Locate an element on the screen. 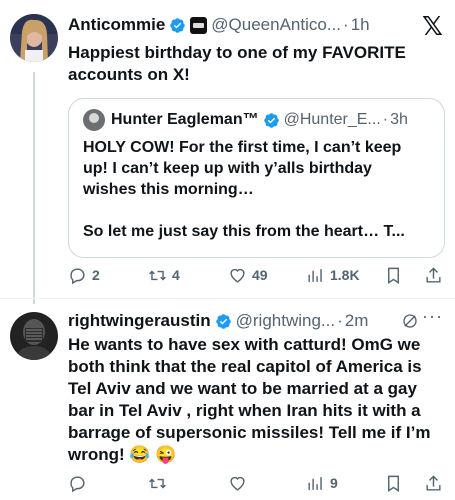  display-name: Anticommie is located at coordinates (116, 25).